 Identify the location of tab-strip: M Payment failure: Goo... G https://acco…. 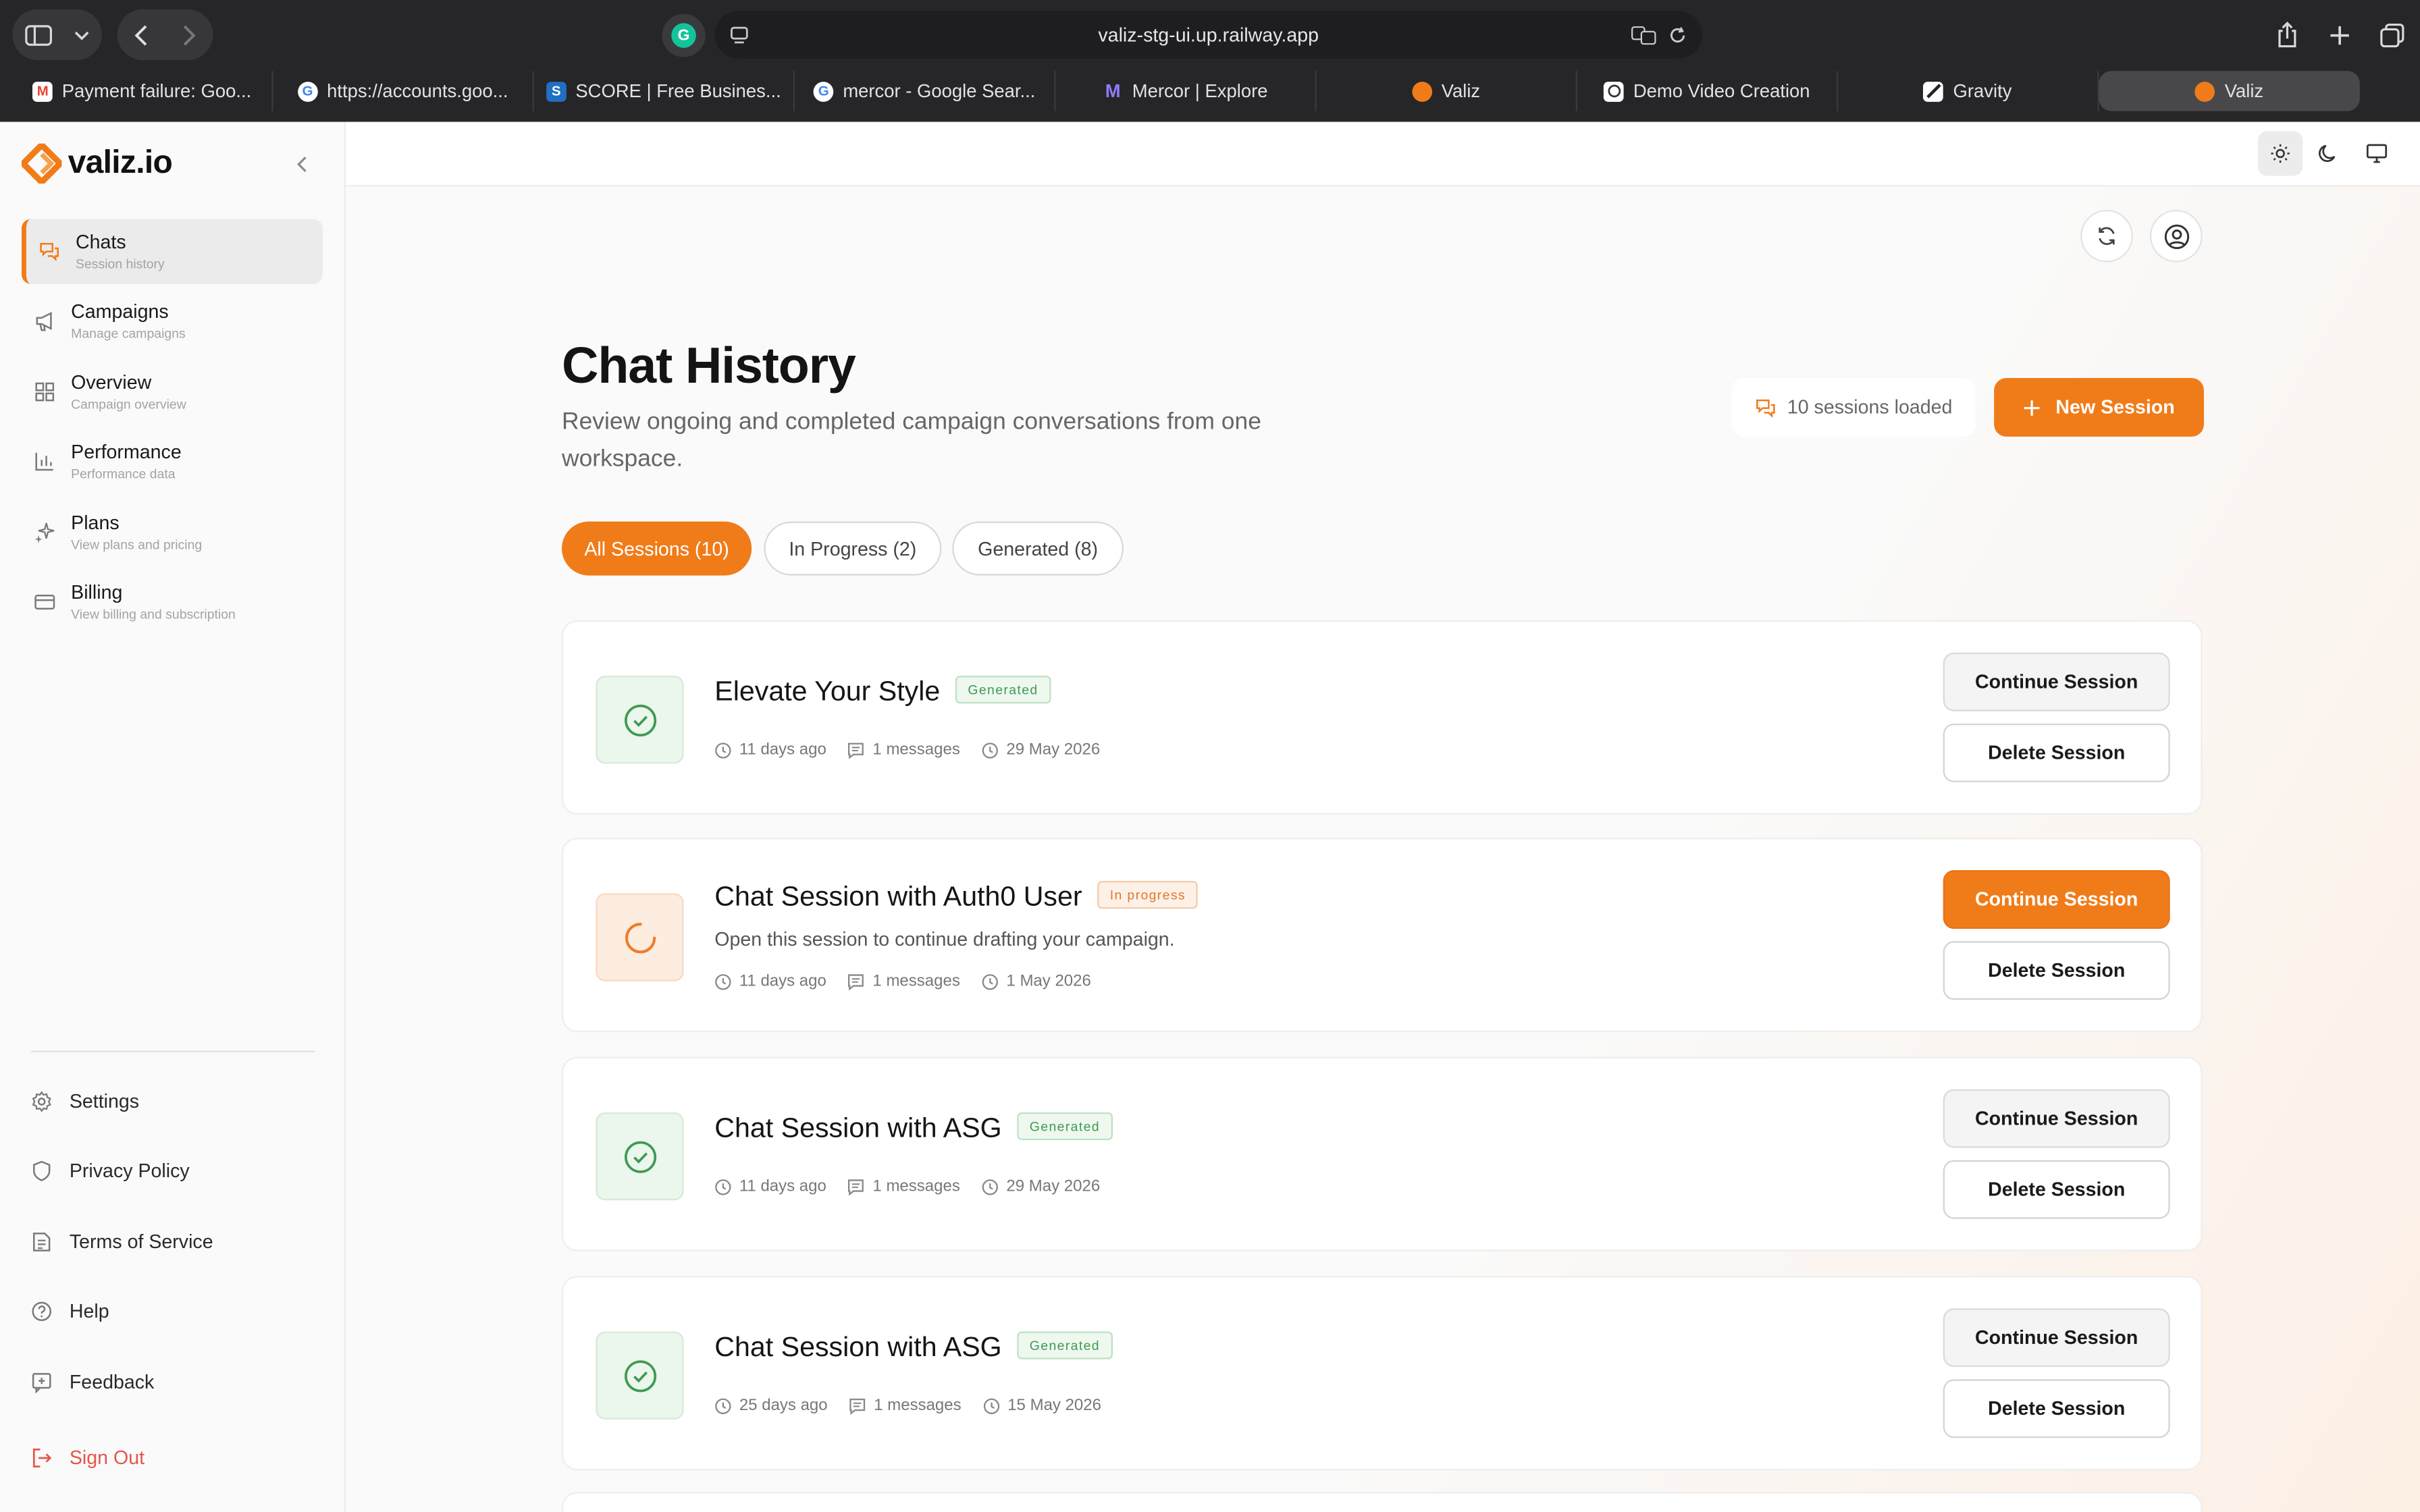
(1209, 91).